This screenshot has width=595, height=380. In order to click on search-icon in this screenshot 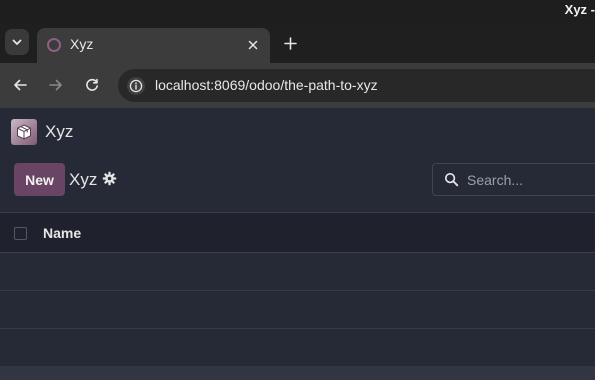, I will do `click(451, 179)`.